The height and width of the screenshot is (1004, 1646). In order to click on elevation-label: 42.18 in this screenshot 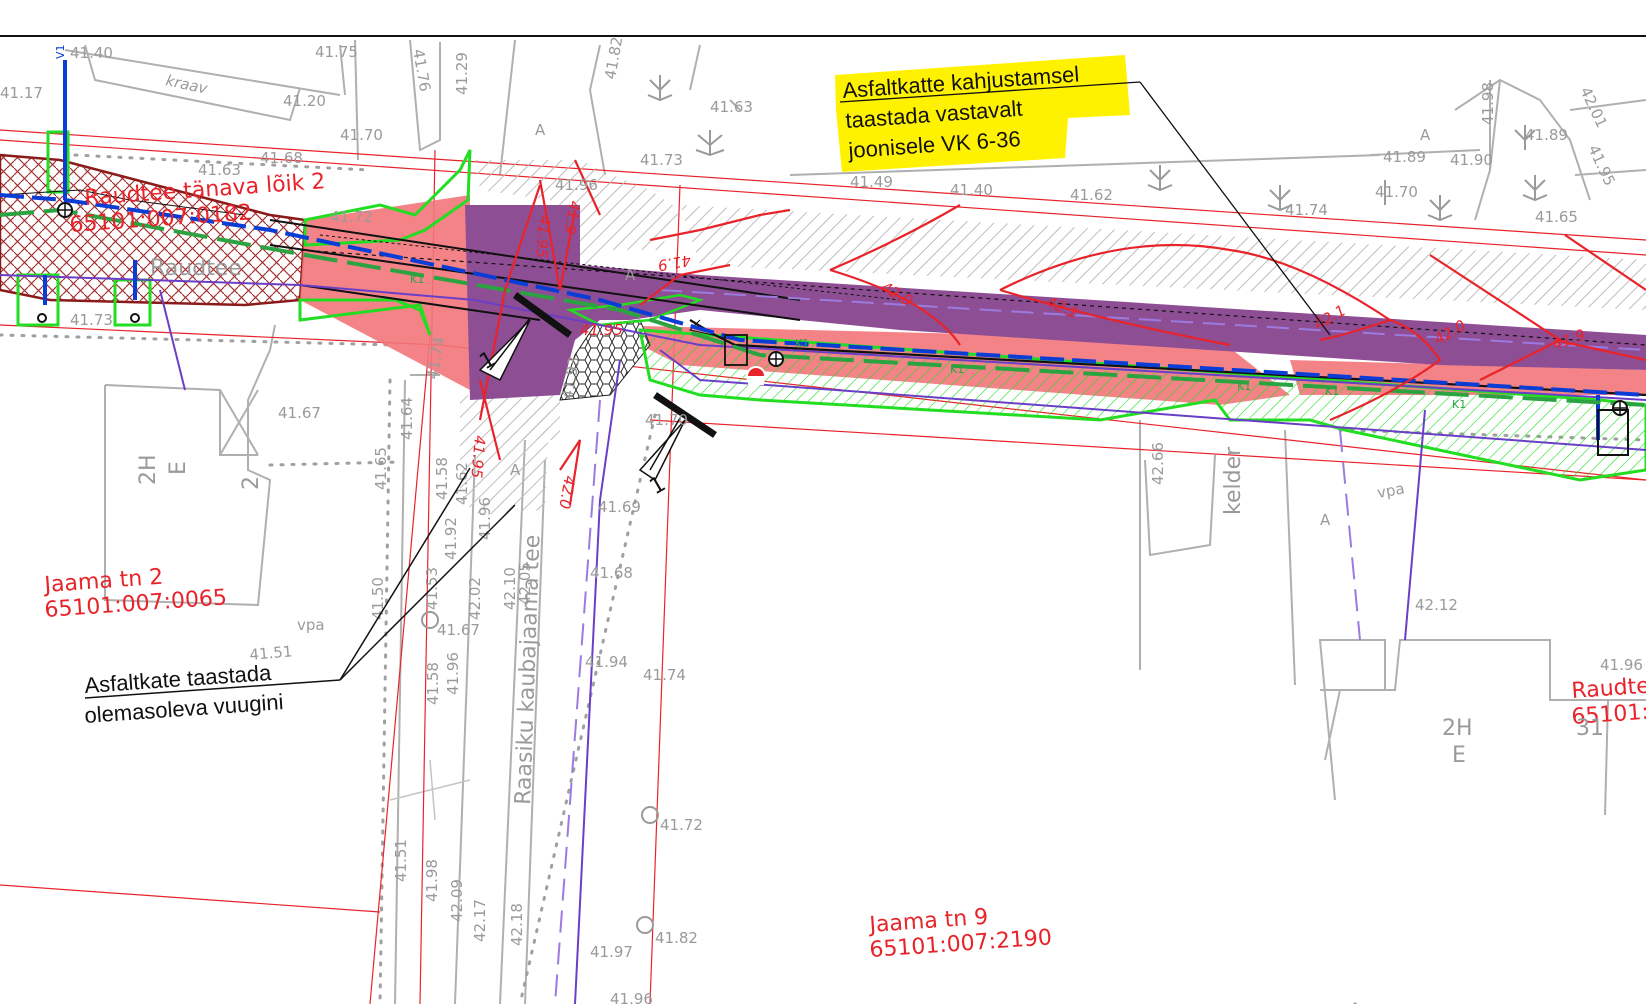, I will do `click(517, 924)`.